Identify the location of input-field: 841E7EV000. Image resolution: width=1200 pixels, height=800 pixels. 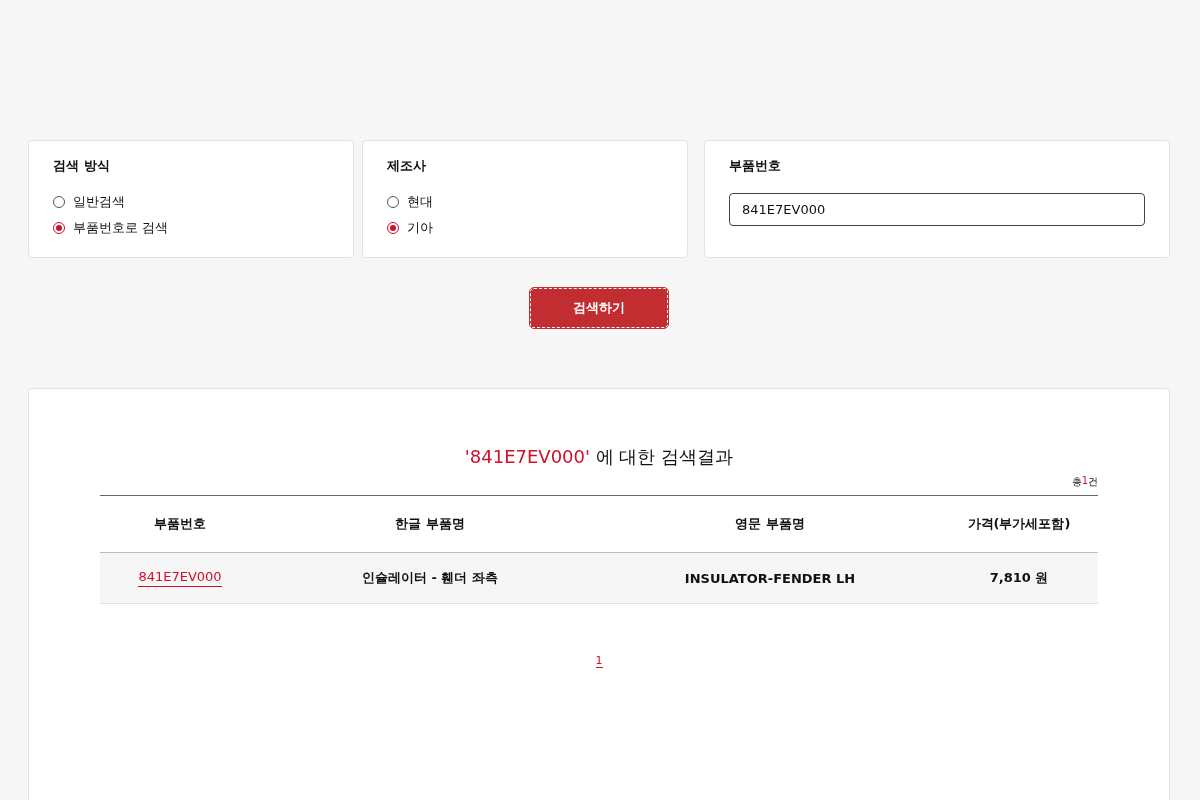
(937, 209).